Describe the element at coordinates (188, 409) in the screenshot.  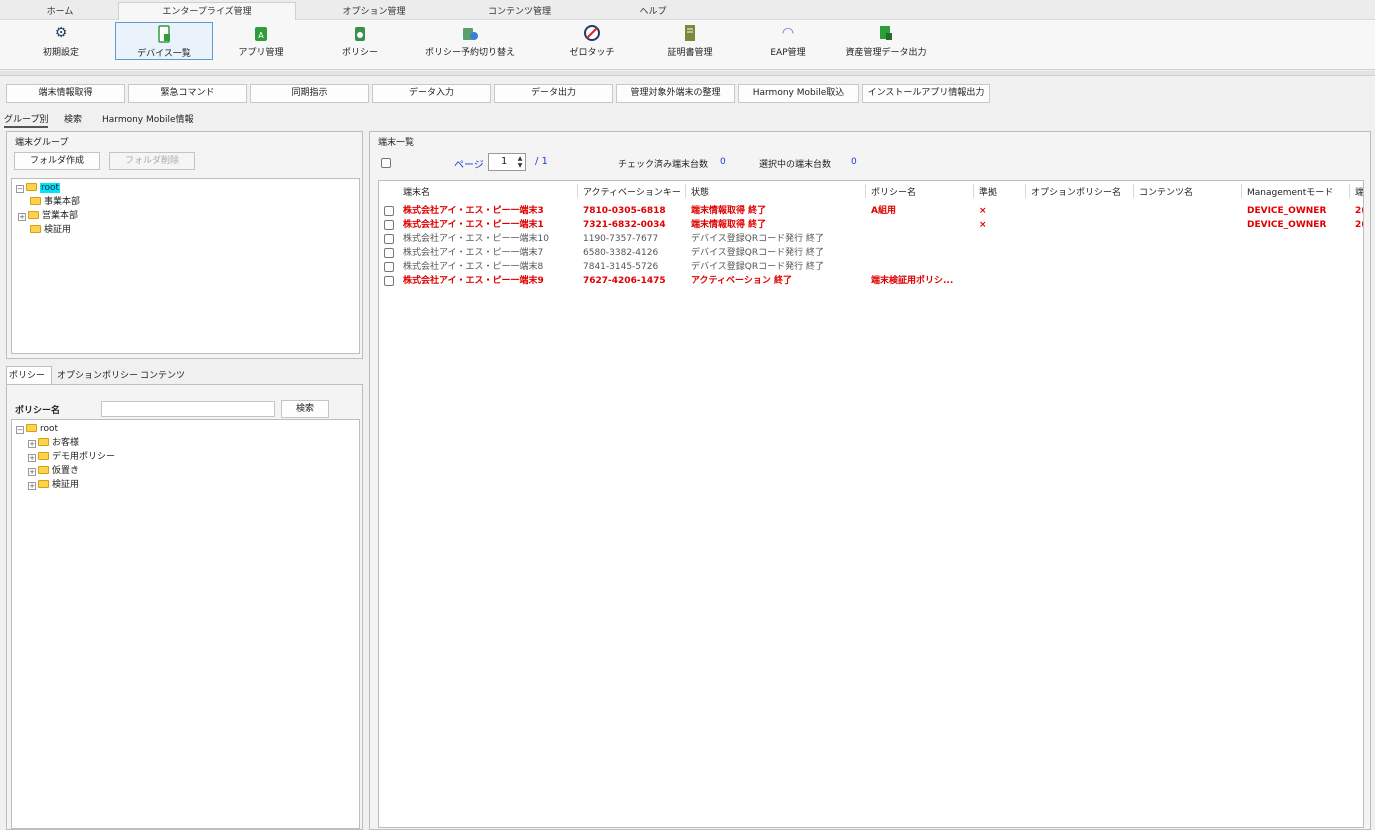
I see `policy-search-input` at that location.